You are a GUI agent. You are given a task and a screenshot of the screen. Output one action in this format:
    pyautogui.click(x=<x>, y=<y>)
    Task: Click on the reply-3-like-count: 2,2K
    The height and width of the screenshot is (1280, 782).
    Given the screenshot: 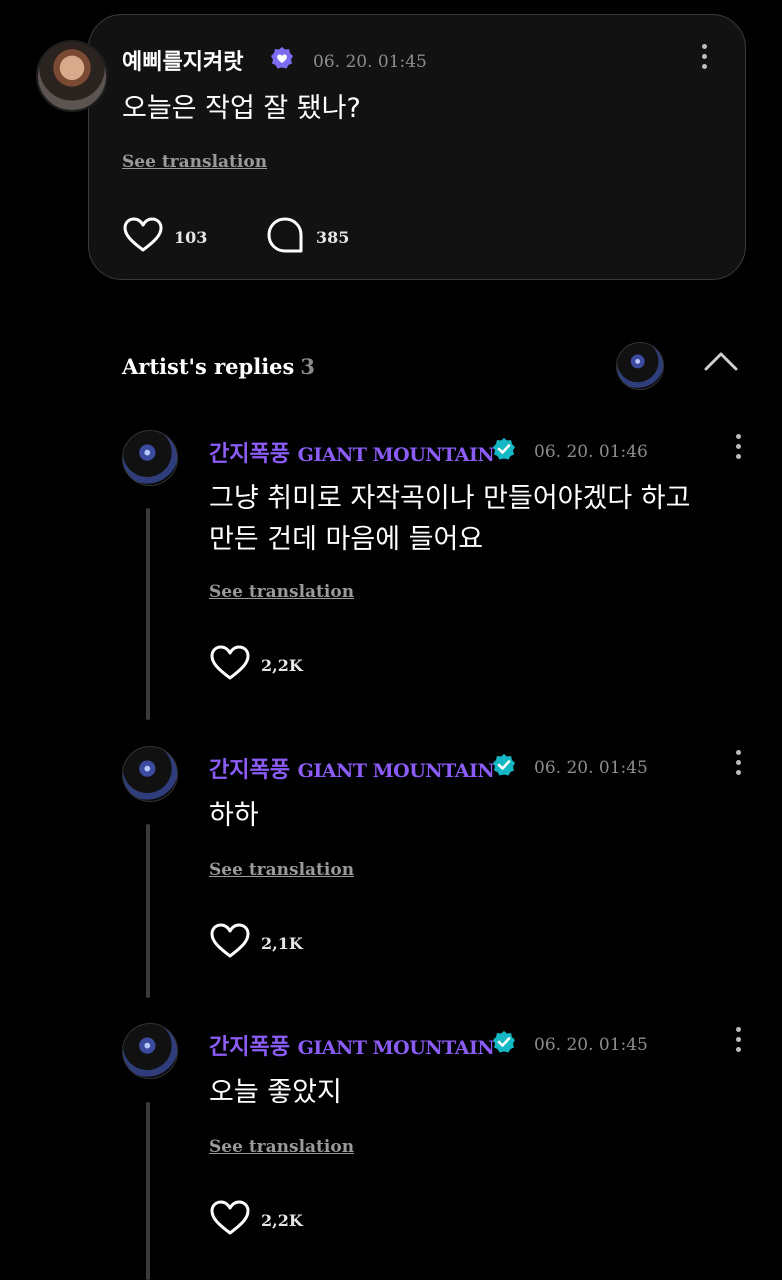 What is the action you would take?
    pyautogui.click(x=282, y=1220)
    